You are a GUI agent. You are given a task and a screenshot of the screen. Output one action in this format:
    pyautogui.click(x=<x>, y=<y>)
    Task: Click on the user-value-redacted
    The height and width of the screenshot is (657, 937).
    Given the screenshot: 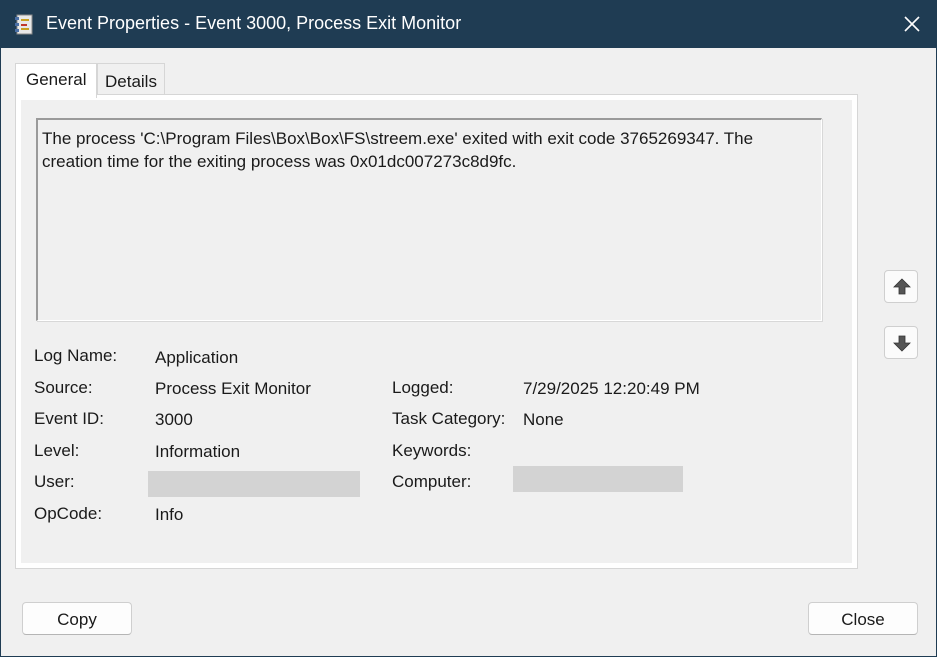 What is the action you would take?
    pyautogui.click(x=254, y=484)
    